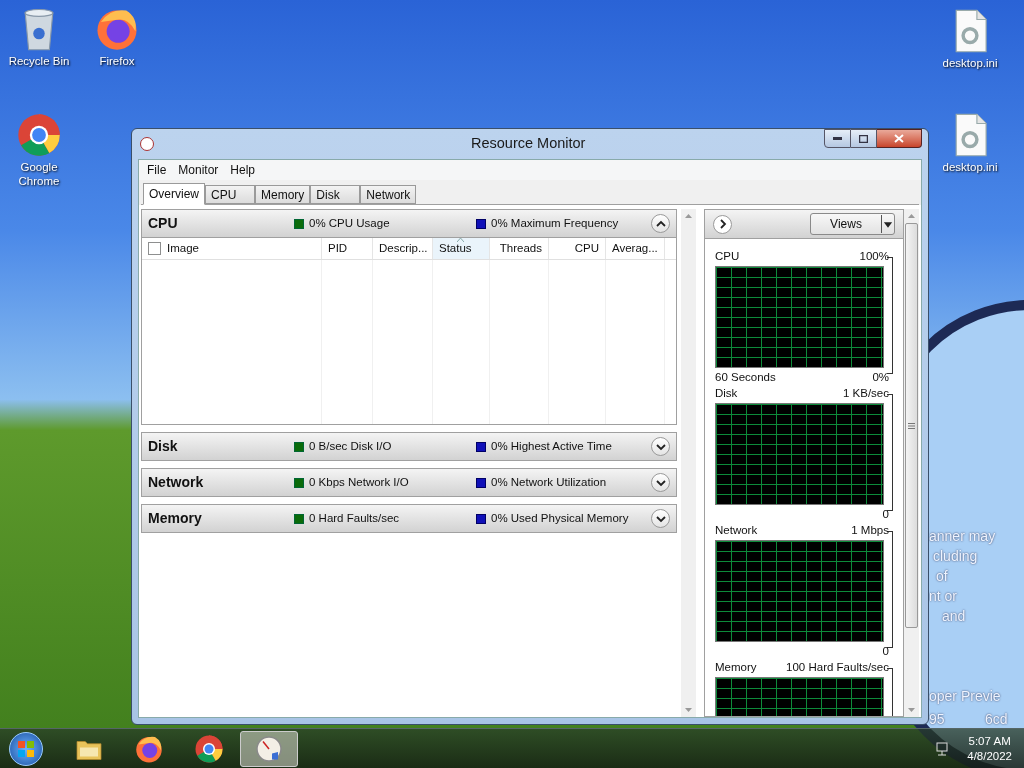 The height and width of the screenshot is (768, 1024). I want to click on menu-item: File, so click(157, 170).